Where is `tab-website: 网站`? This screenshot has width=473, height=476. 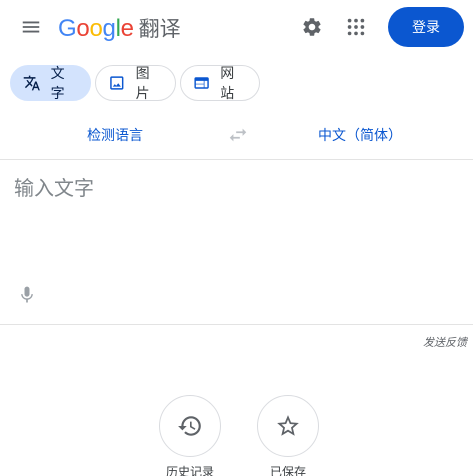 tab-website: 网站 is located at coordinates (220, 83).